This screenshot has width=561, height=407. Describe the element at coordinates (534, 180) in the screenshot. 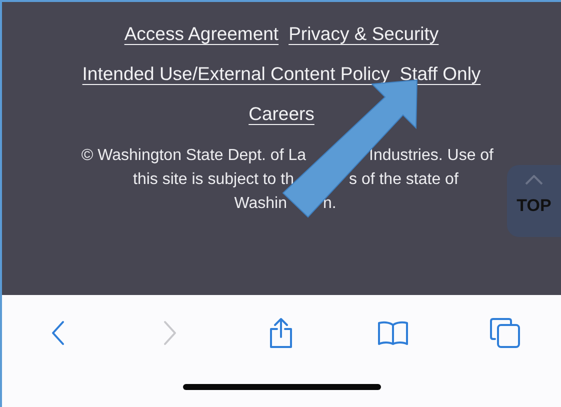

I see `caret-up-icon` at that location.